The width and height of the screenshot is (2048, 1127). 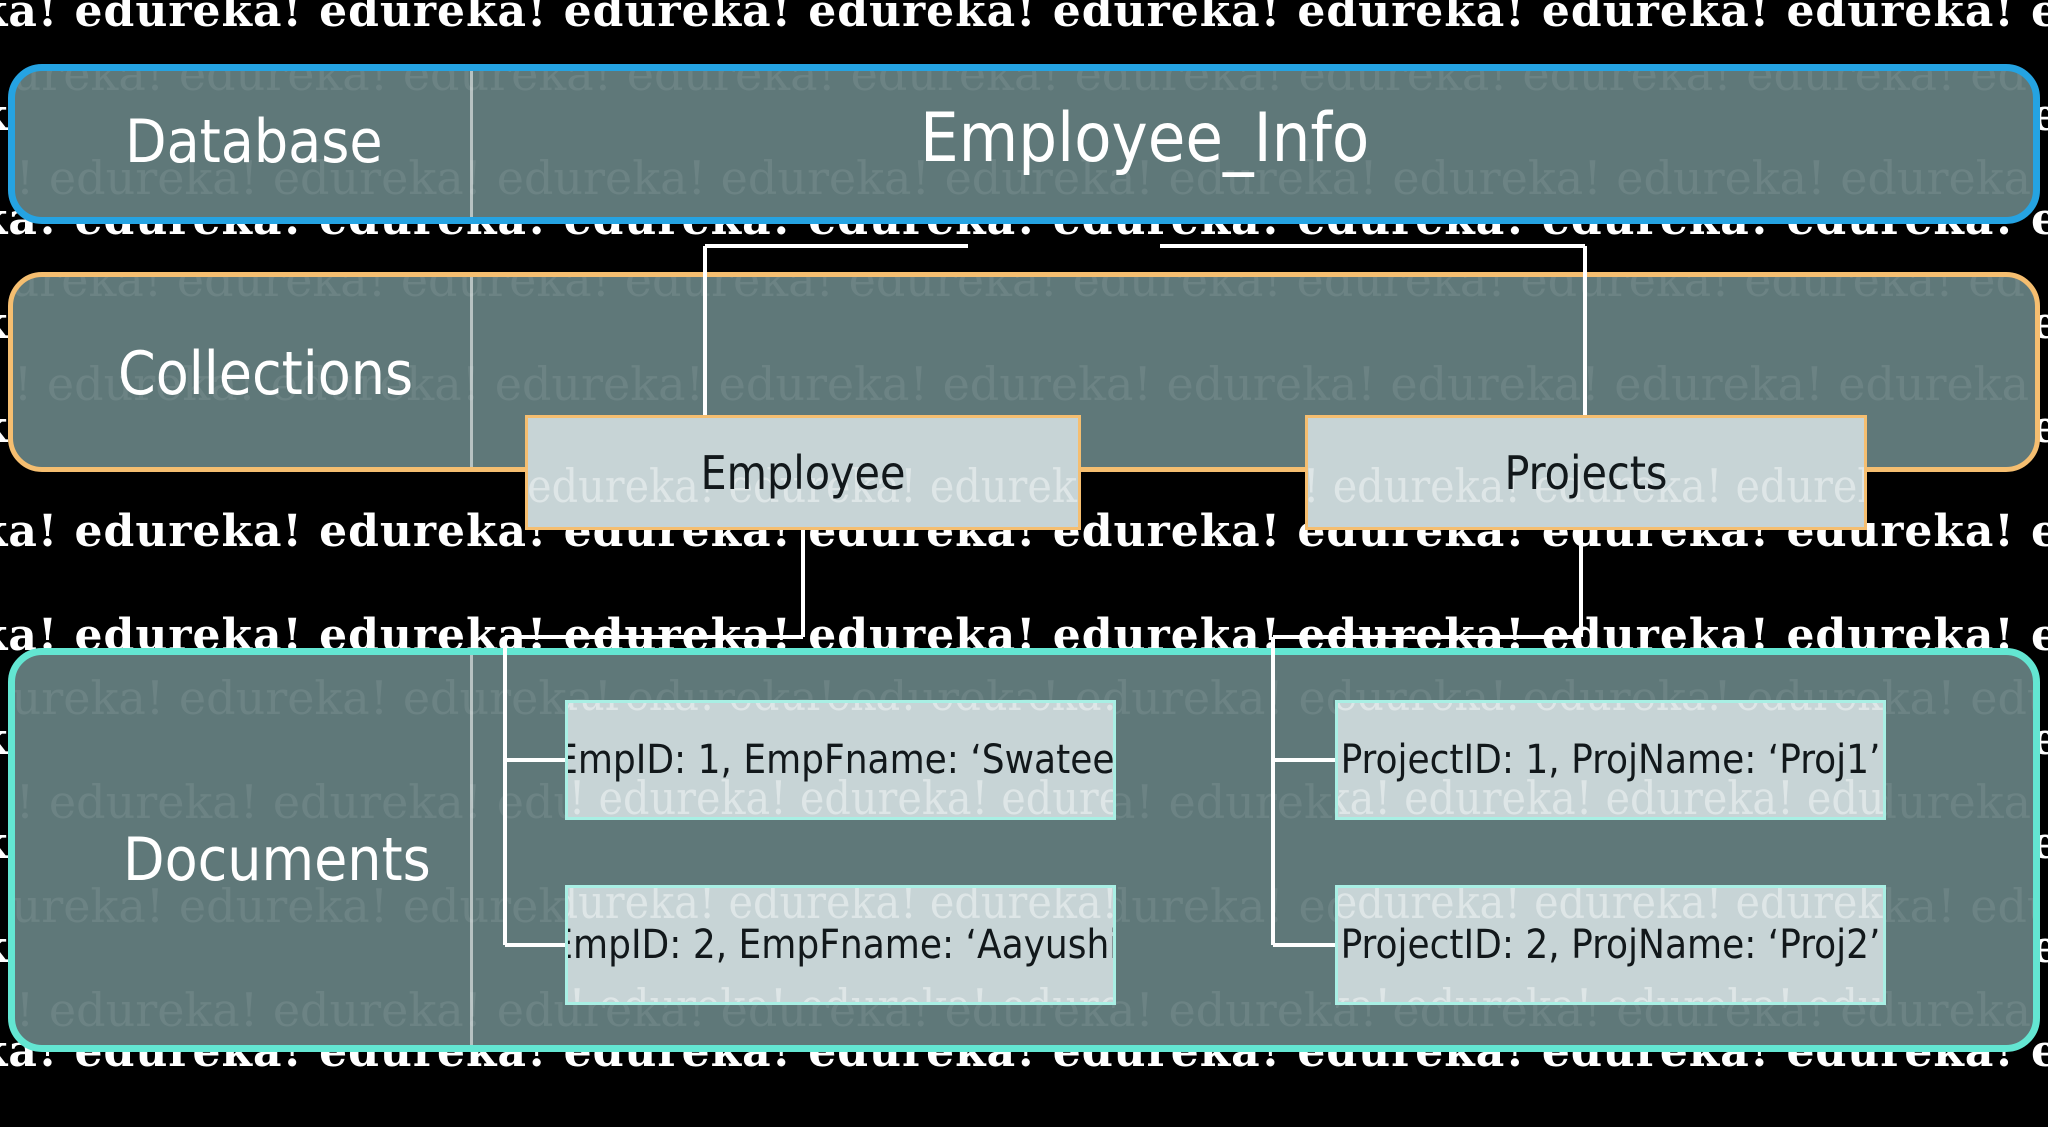 I want to click on database-name: Employee_Info, so click(x=1145, y=138).